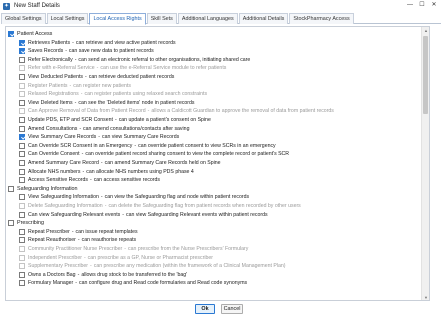 The image size is (442, 317). I want to click on permission-name: Retrieves Patients, so click(49, 42).